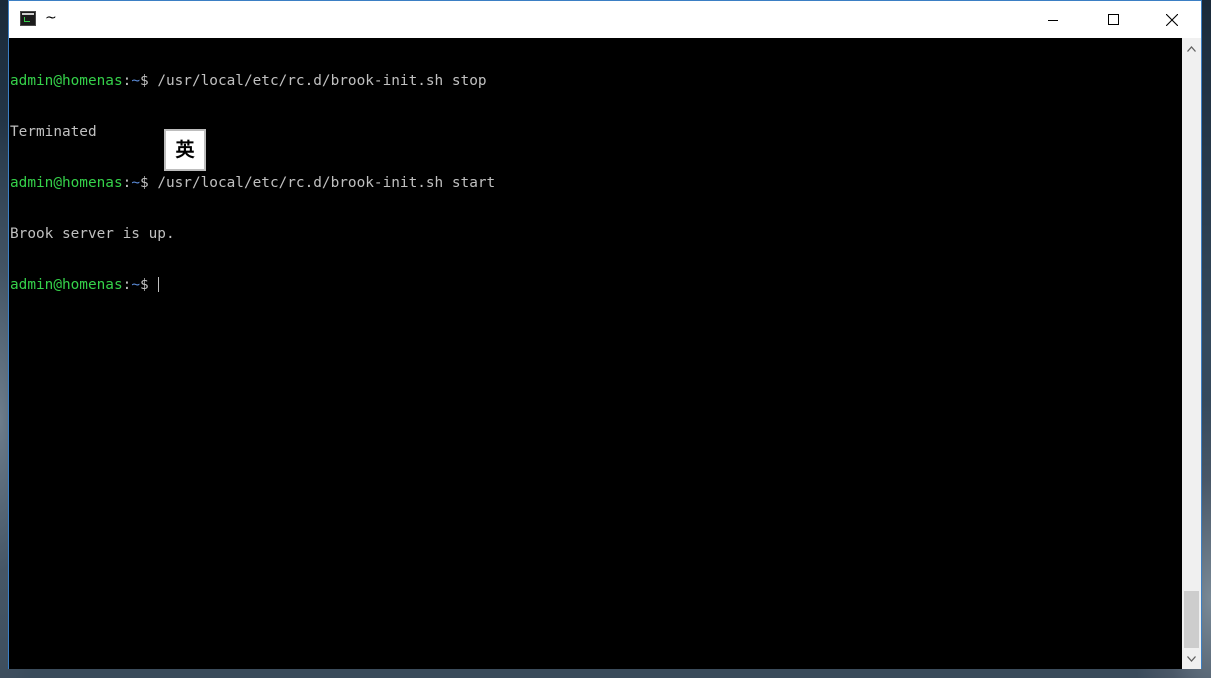 The image size is (1211, 678). I want to click on command-text: /usr/local/etc/rc.d/brook-init.sh stop, so click(322, 81).